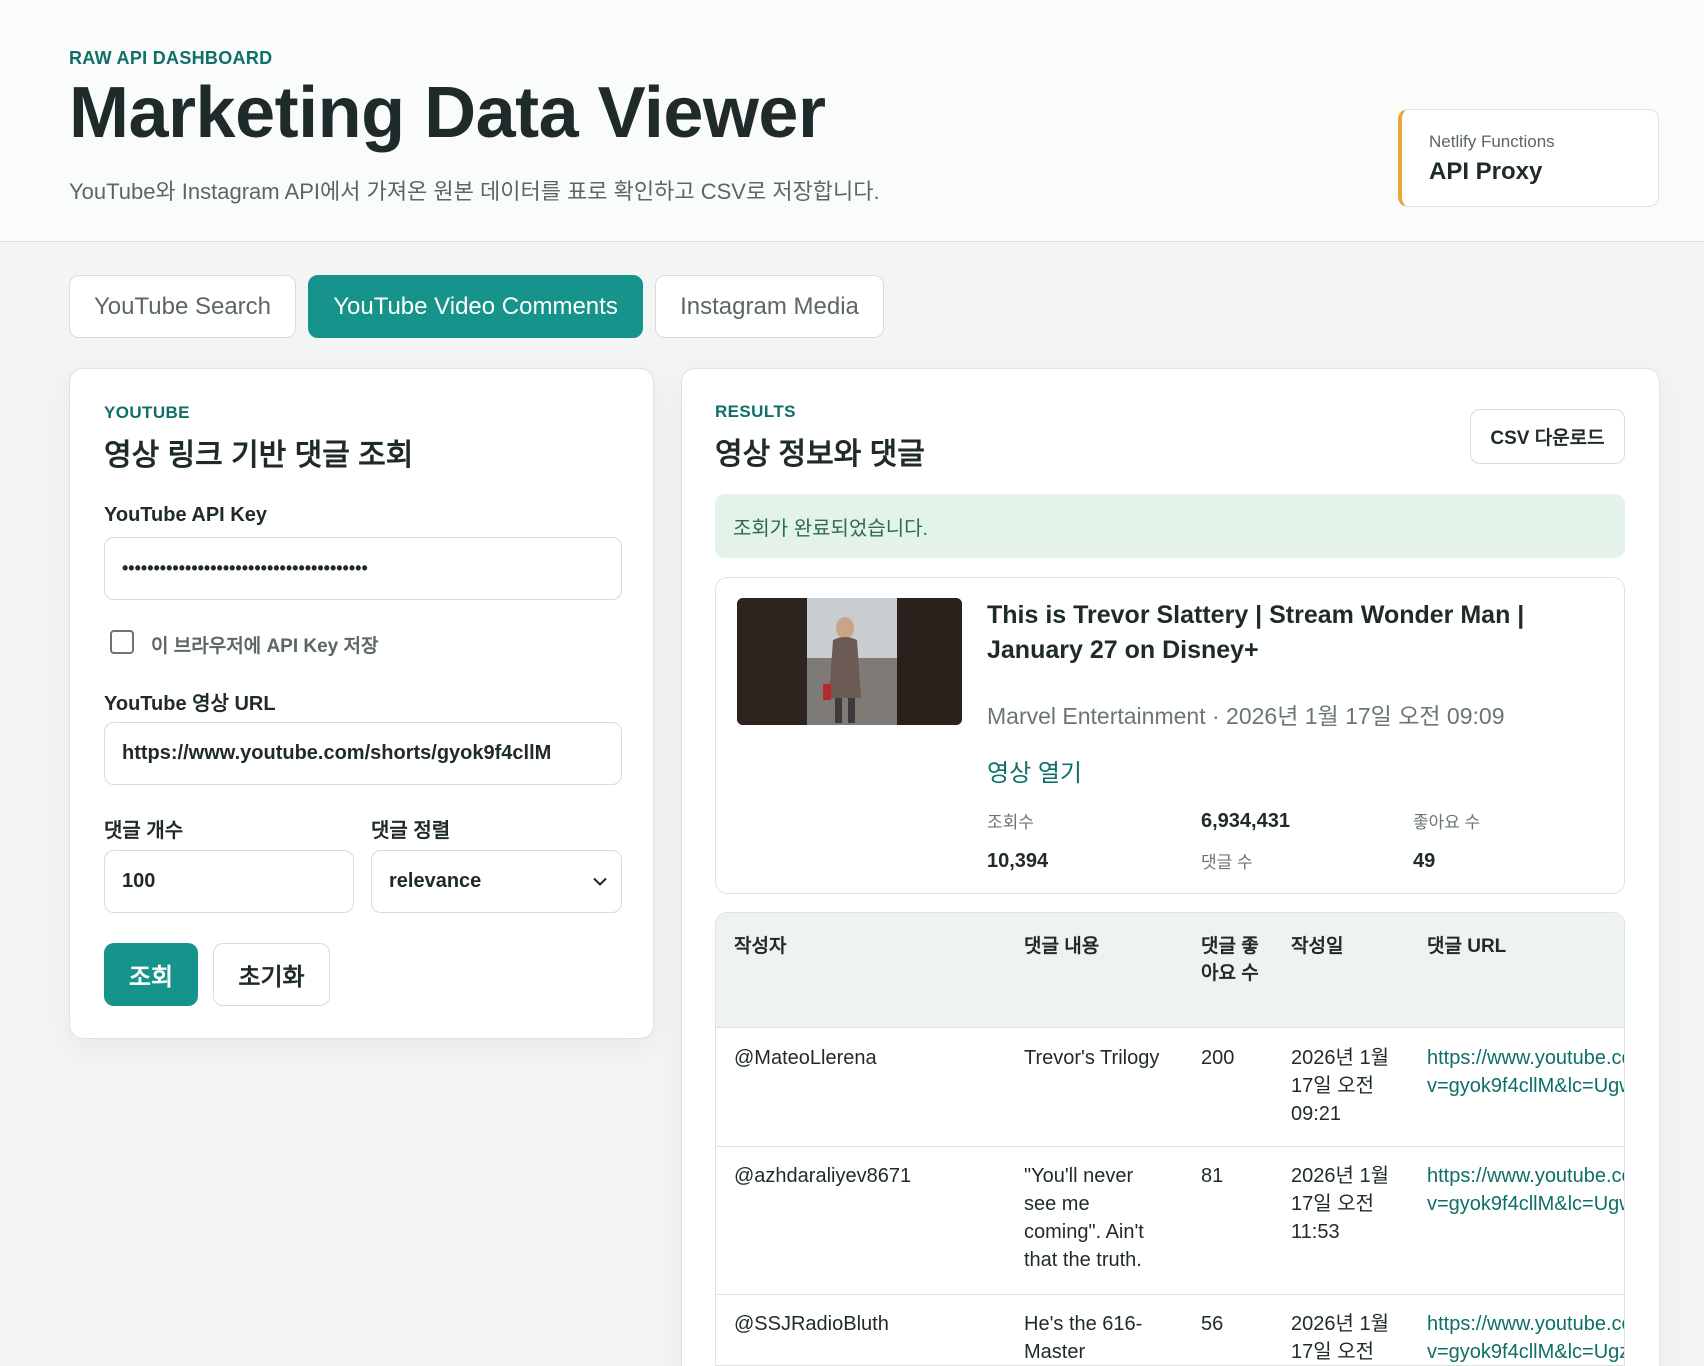  Describe the element at coordinates (229, 881) in the screenshot. I see `comment-count-input: 100` at that location.